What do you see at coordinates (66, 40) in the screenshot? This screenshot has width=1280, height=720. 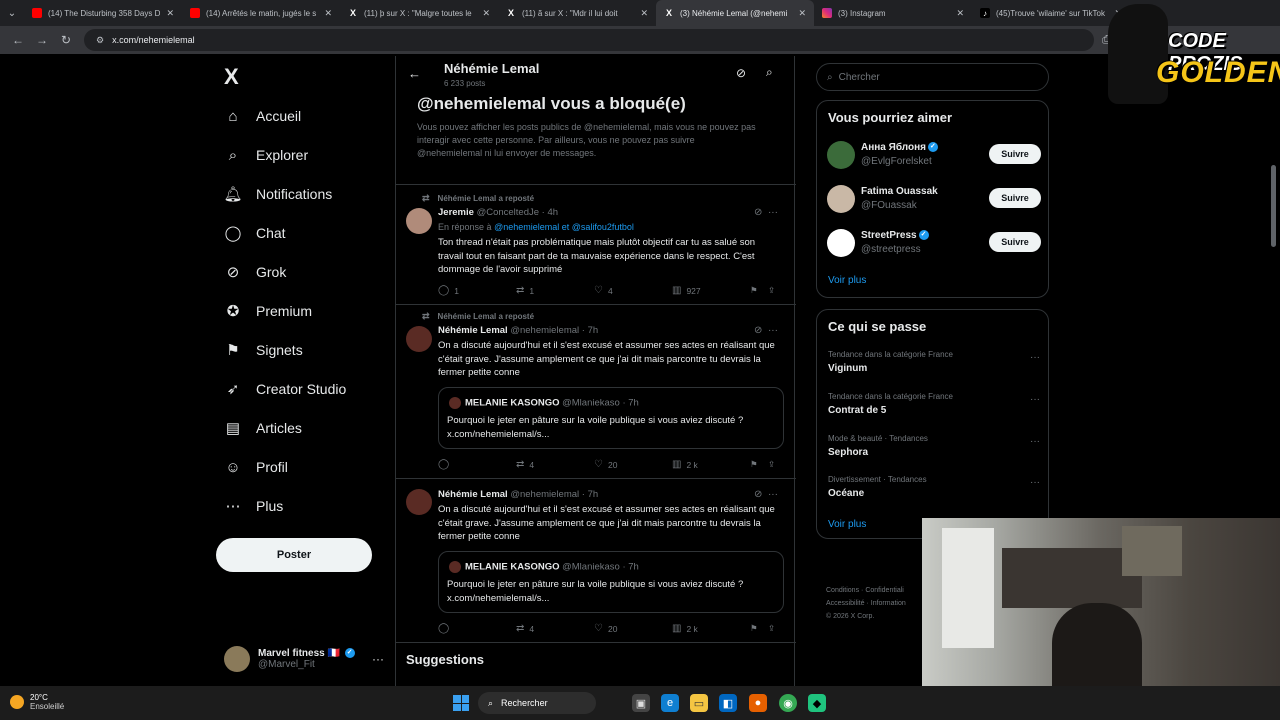 I see `reload-icon: ↻` at bounding box center [66, 40].